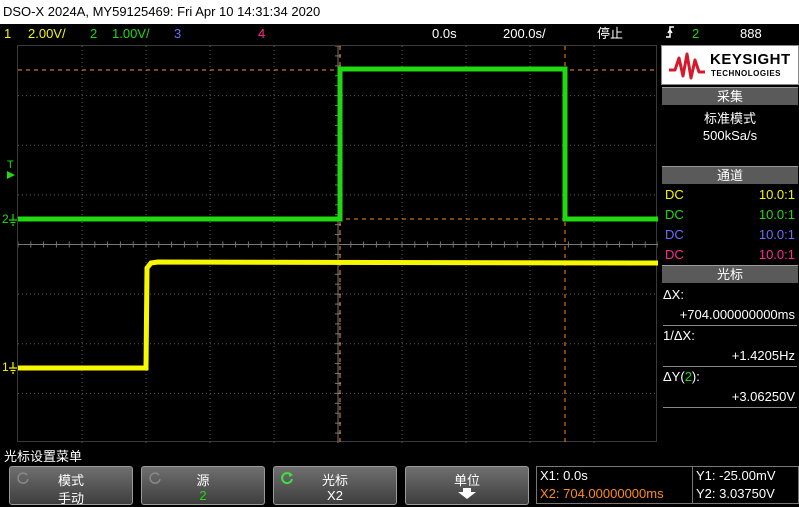  What do you see at coordinates (7, 33) in the screenshot?
I see `ch1-number: 1` at bounding box center [7, 33].